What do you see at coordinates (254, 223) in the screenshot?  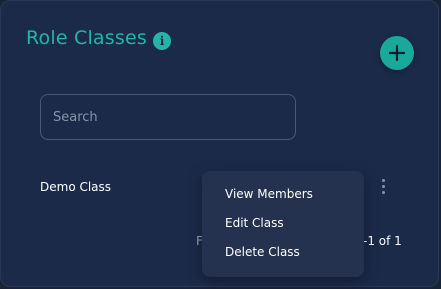 I see `menu-item-edit-class: Edit Class` at bounding box center [254, 223].